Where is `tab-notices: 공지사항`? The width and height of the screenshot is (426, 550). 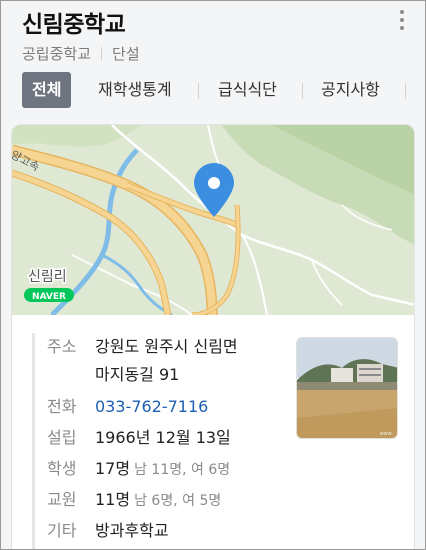
tab-notices: 공지사항 is located at coordinates (350, 90).